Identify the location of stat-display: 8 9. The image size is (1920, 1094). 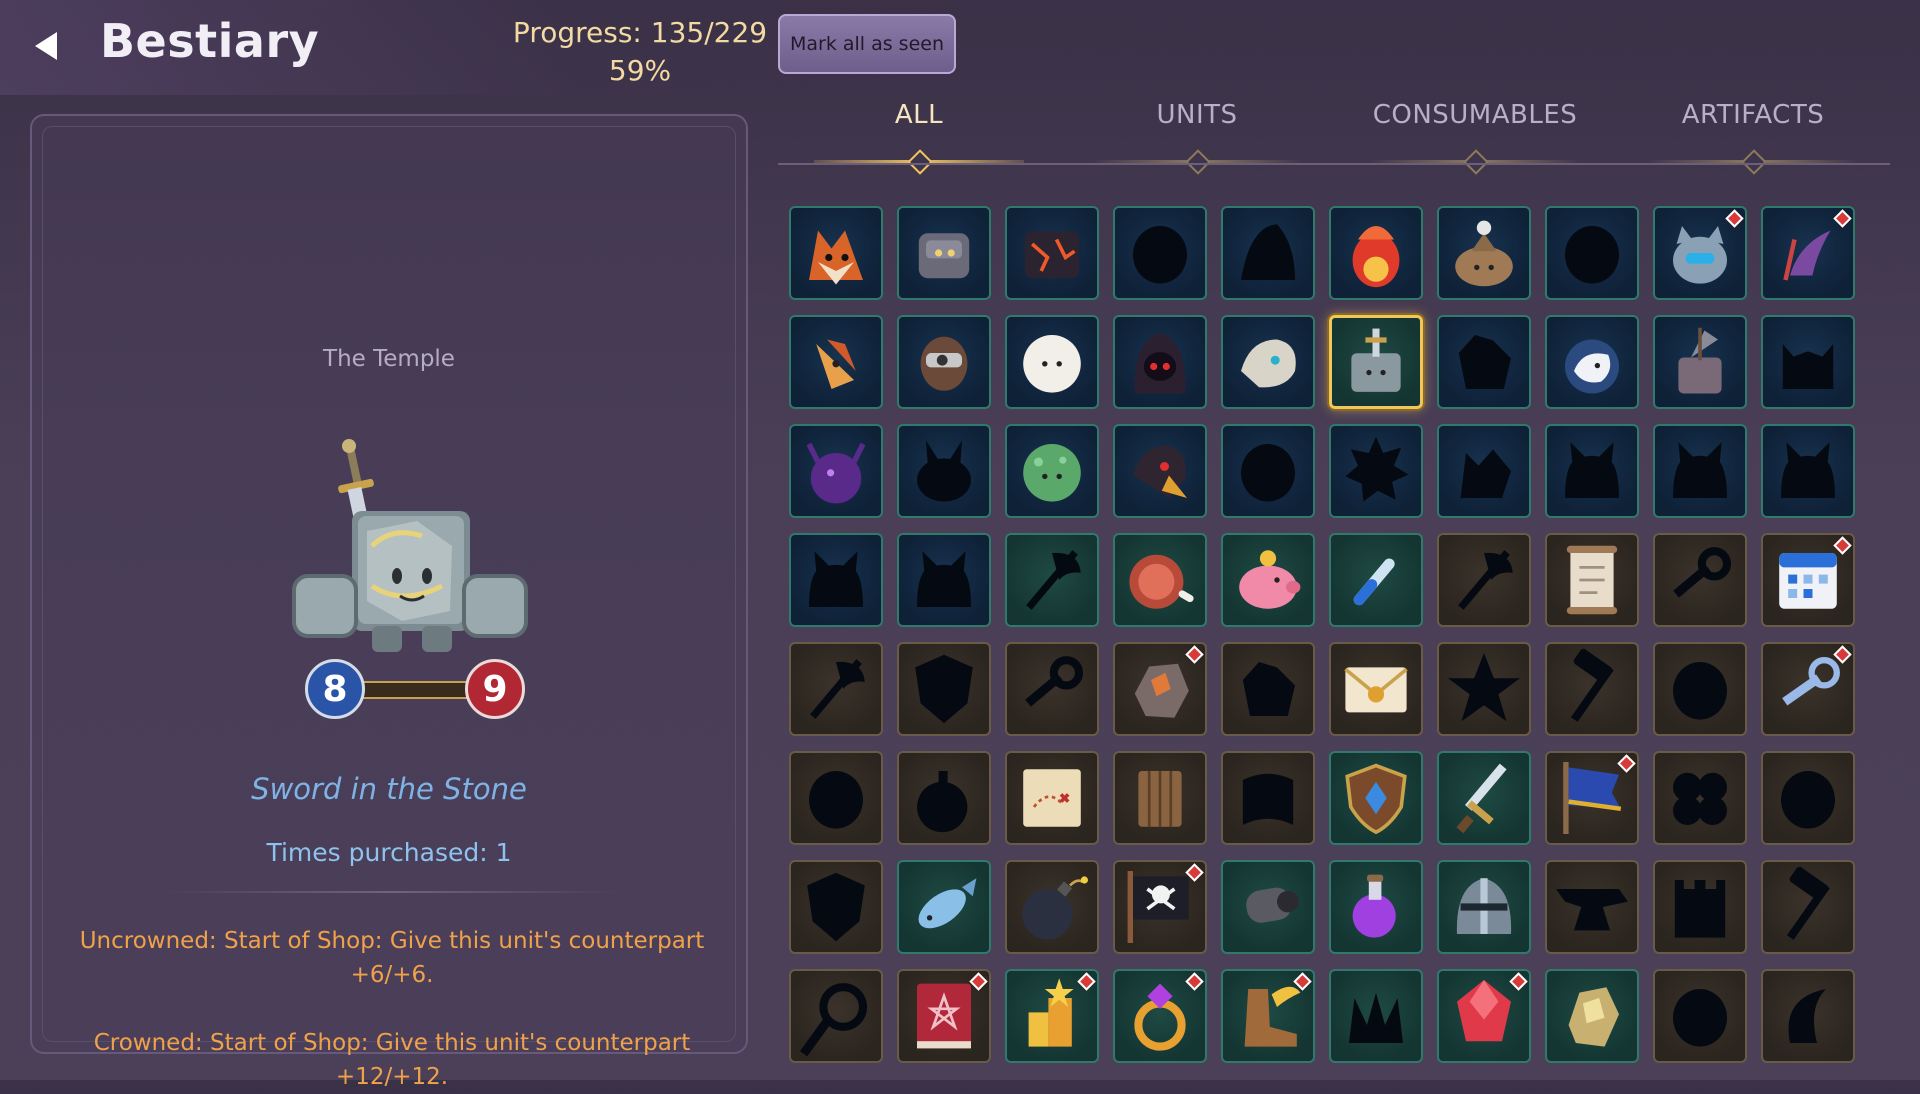
(415, 689).